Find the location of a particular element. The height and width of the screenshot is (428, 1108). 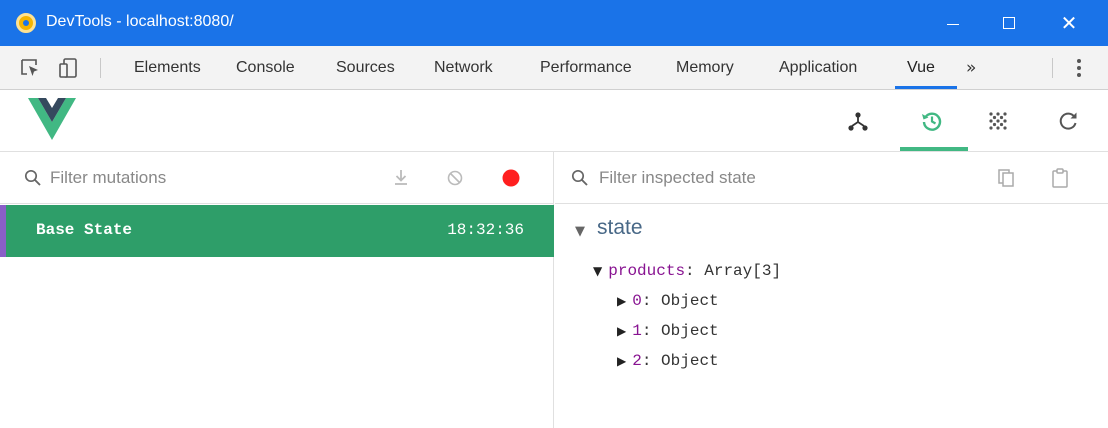

mutation-label: Base State is located at coordinates (84, 230).